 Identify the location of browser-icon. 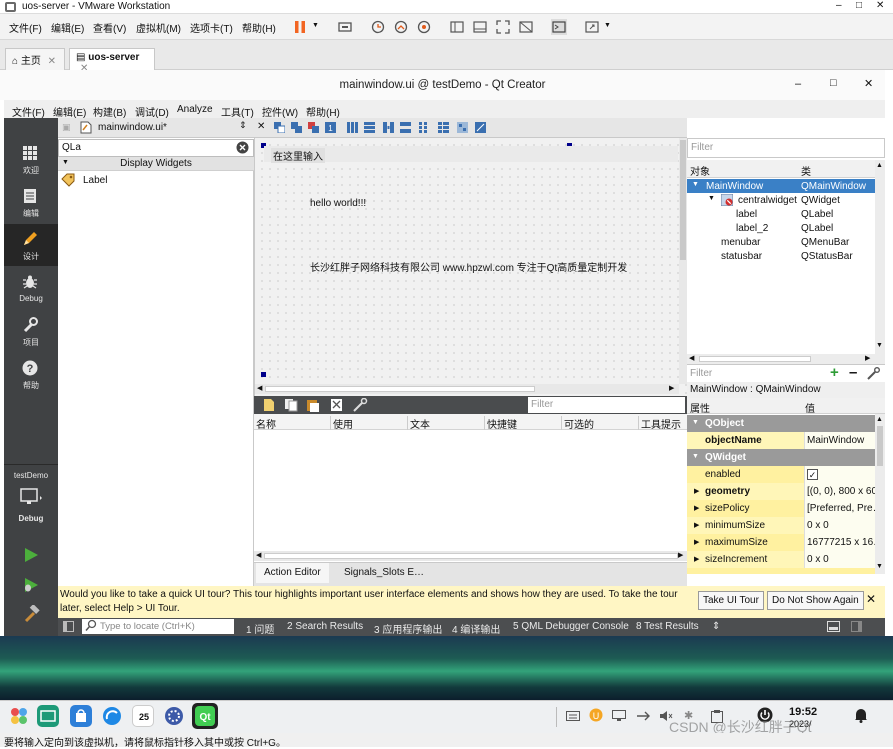
(112, 716).